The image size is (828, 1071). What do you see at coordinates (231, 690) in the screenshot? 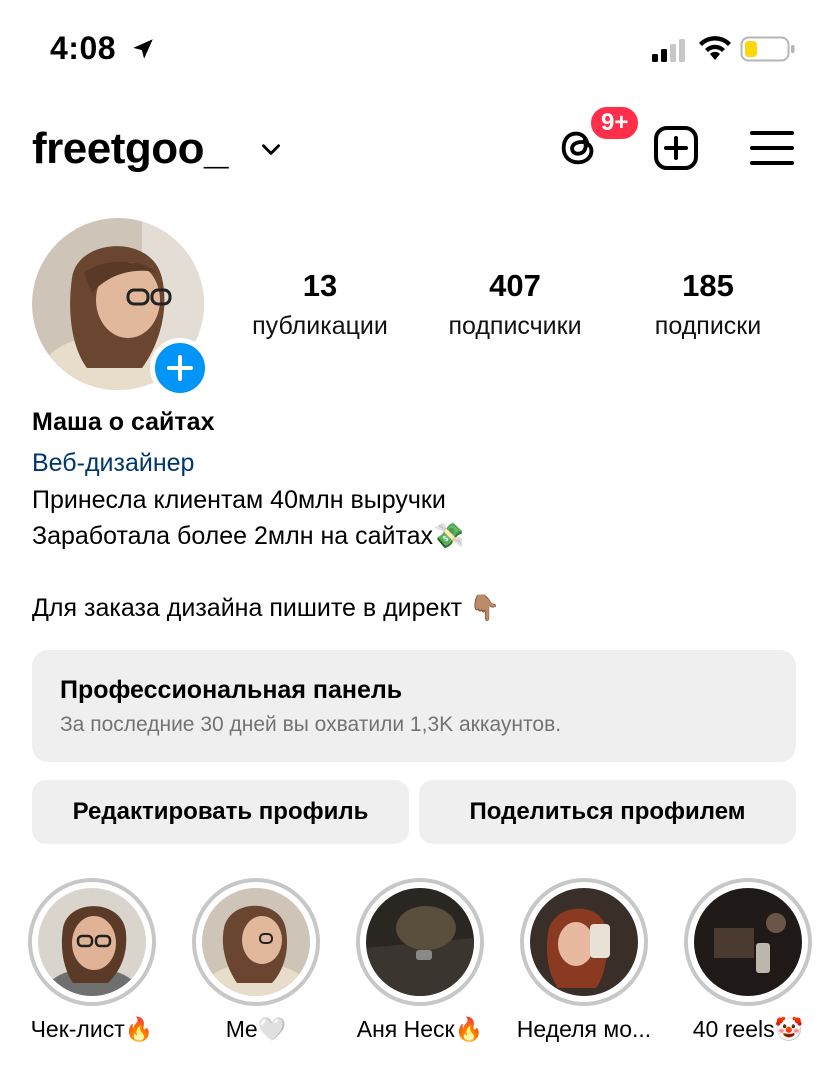
I see `dashboard-title: Профессиональная панель` at bounding box center [231, 690].